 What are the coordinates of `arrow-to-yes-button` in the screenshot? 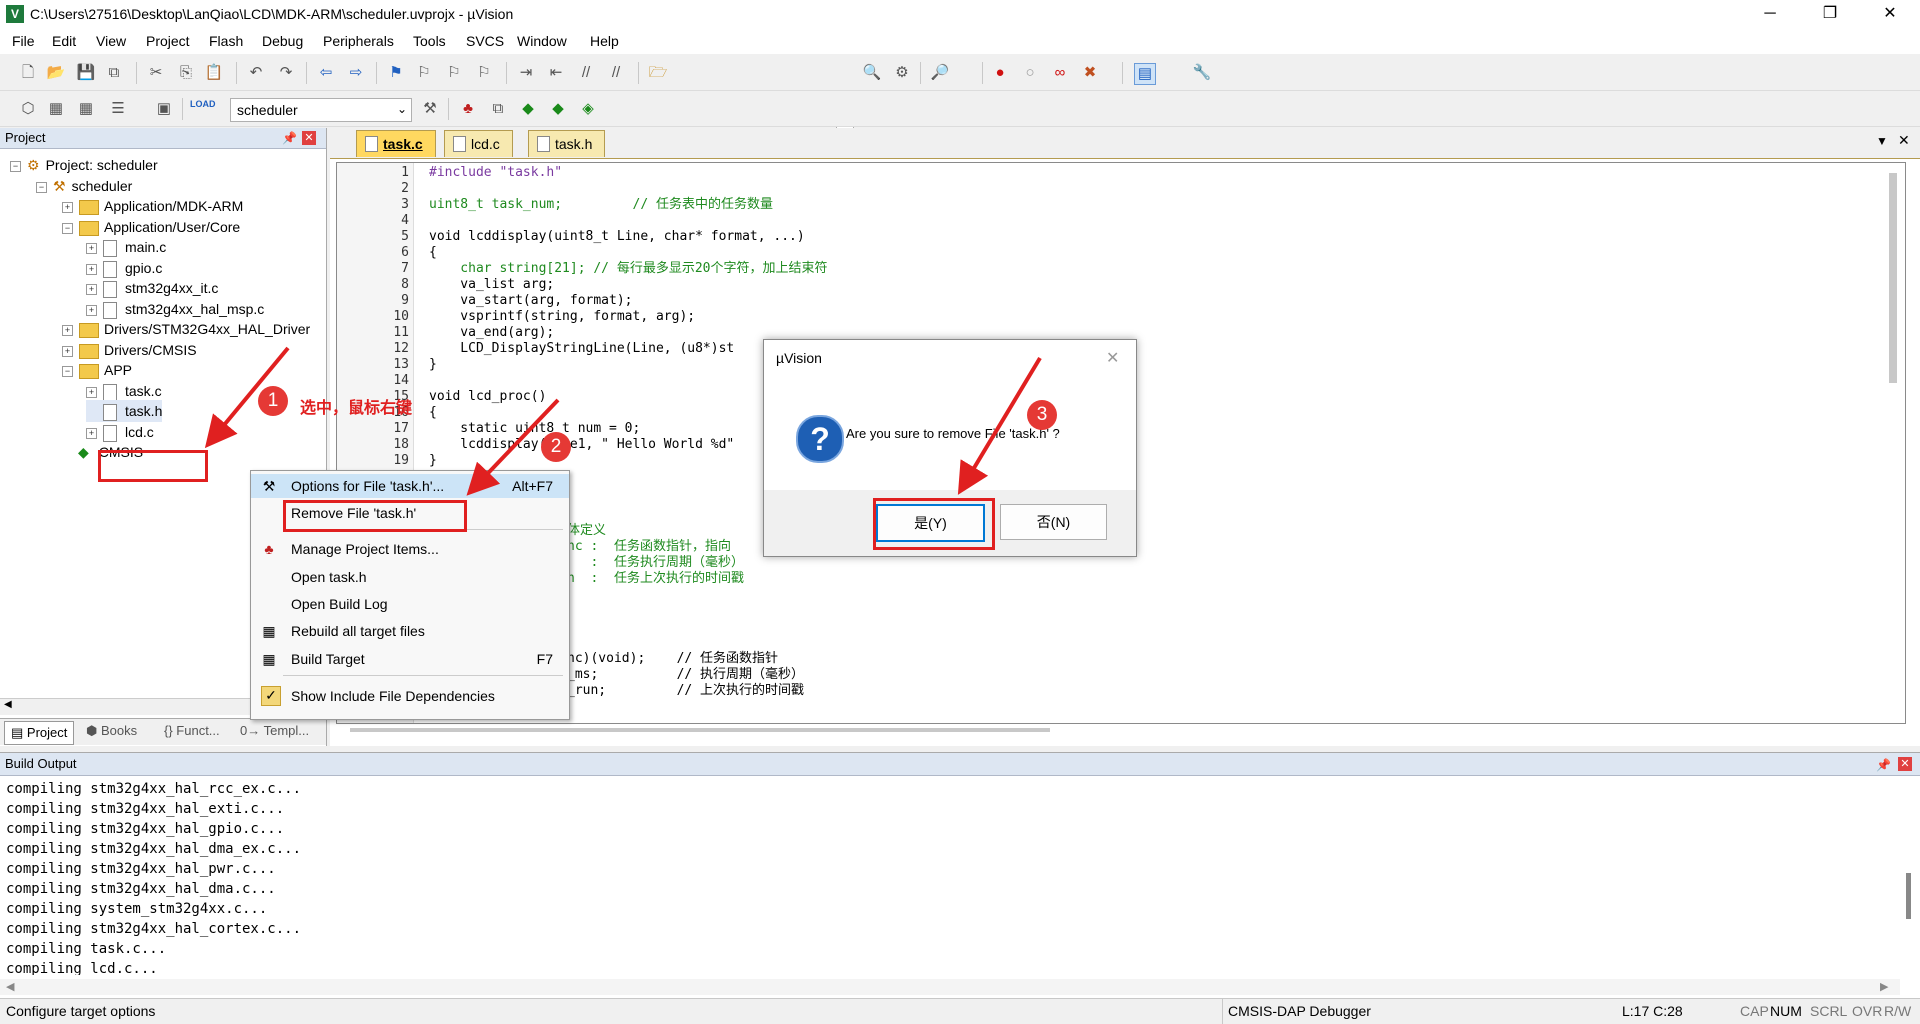 It's located at (999, 425).